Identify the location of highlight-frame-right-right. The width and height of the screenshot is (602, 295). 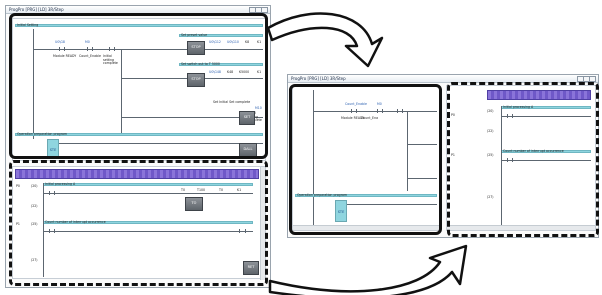
(523, 159).